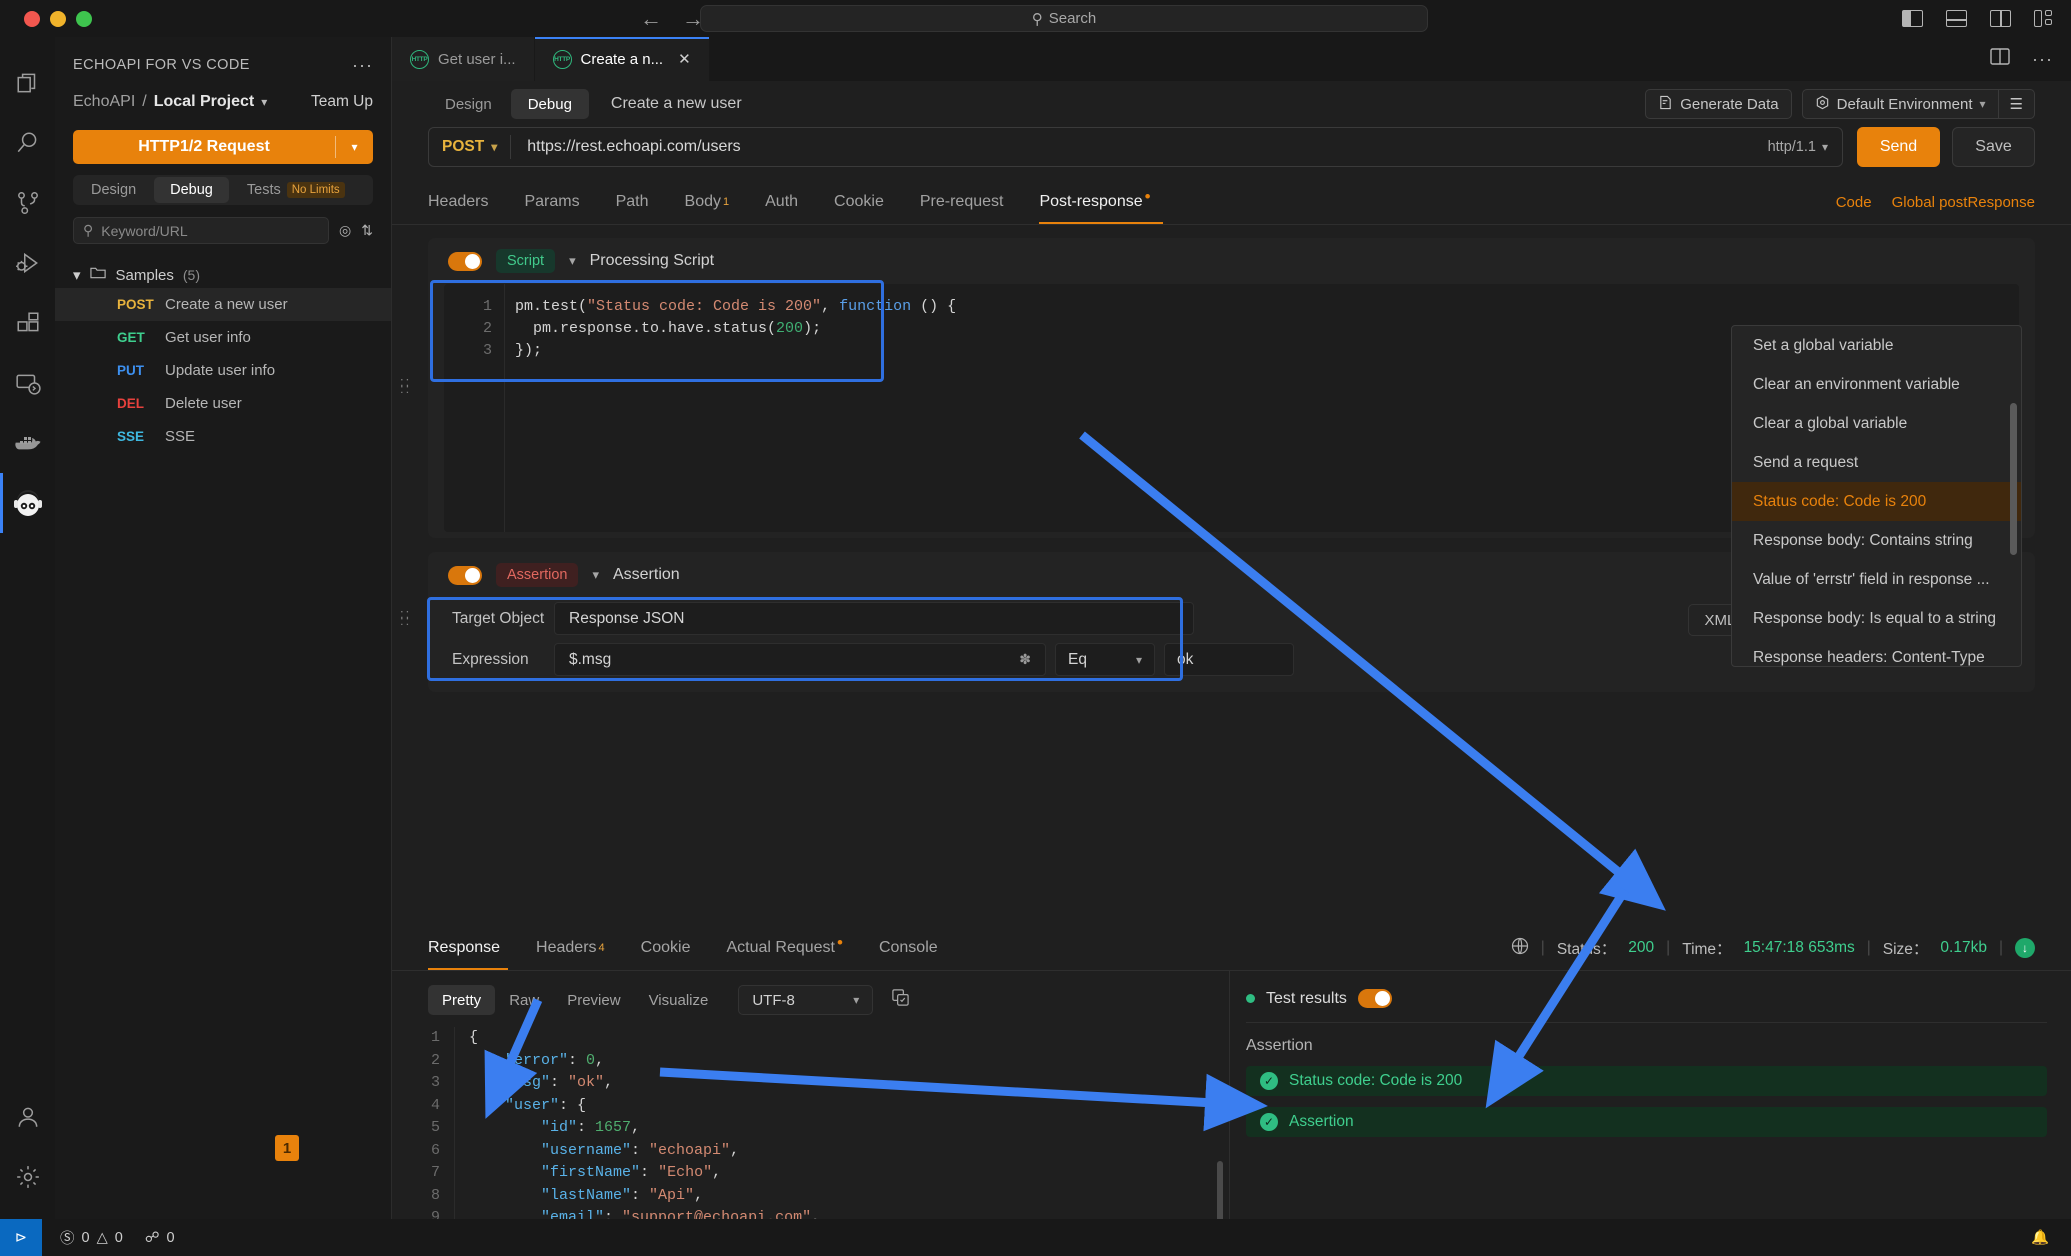 The width and height of the screenshot is (2071, 1256). Describe the element at coordinates (1105, 659) in the screenshot. I see `operator-selector: Eq ▾` at that location.